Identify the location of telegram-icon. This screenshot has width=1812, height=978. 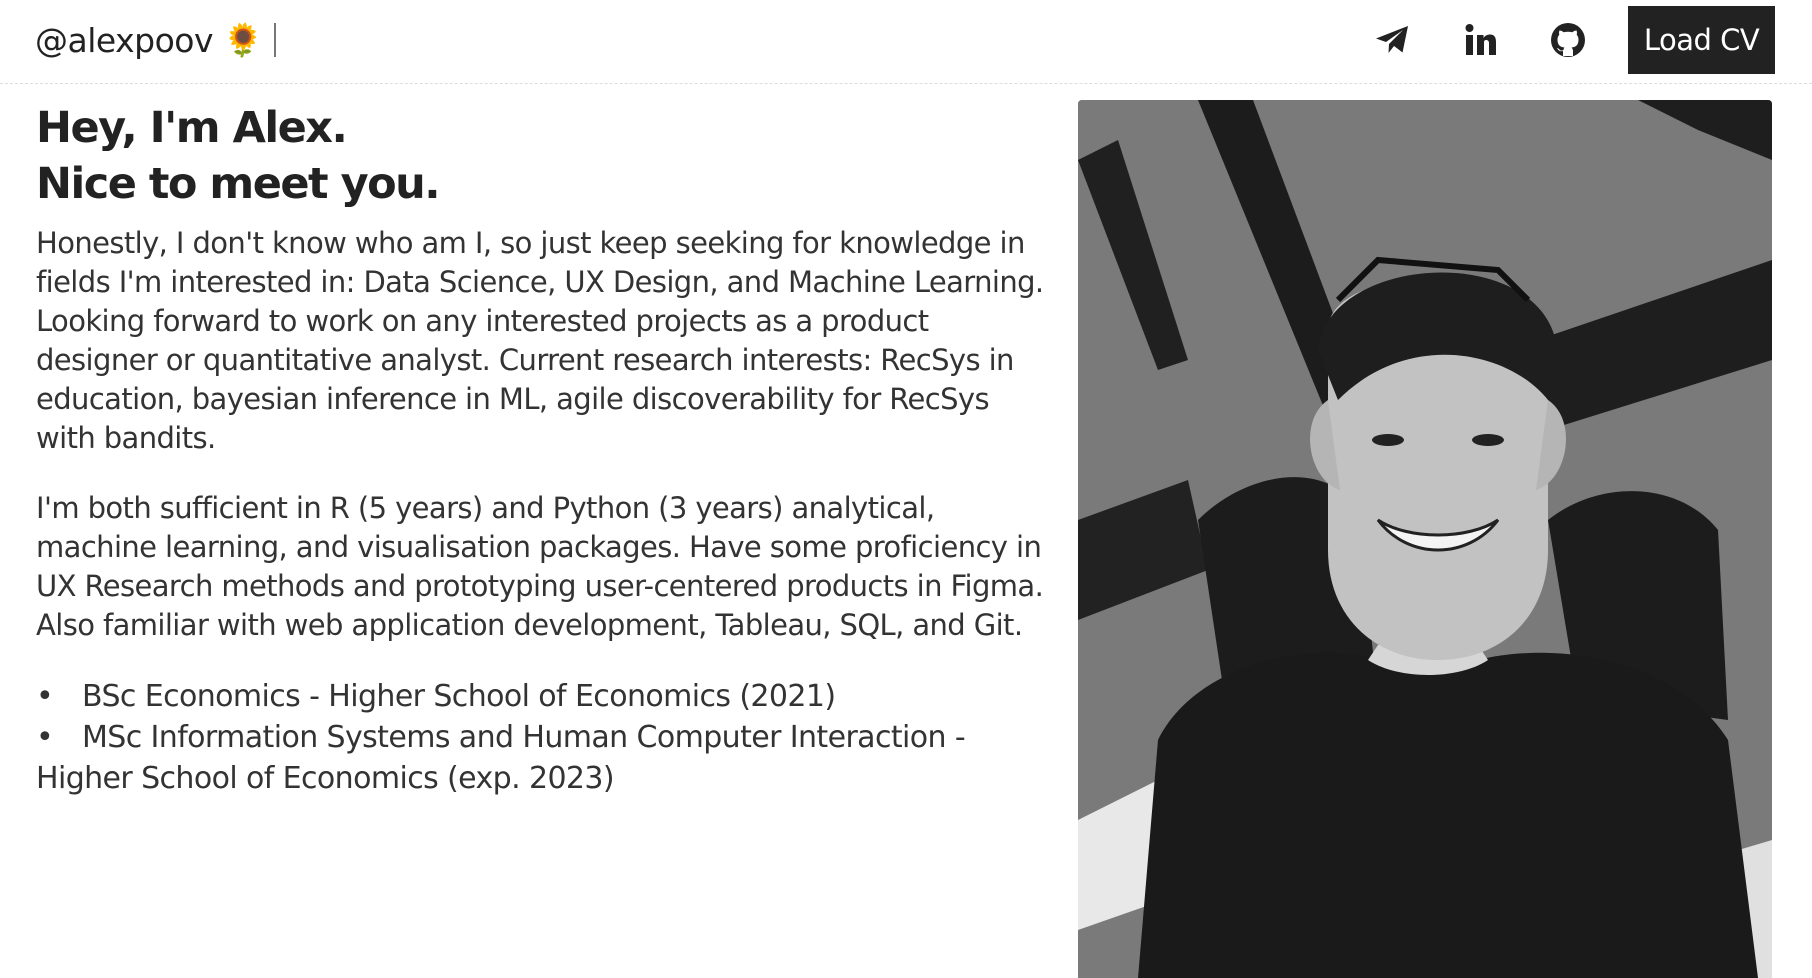
(1392, 40).